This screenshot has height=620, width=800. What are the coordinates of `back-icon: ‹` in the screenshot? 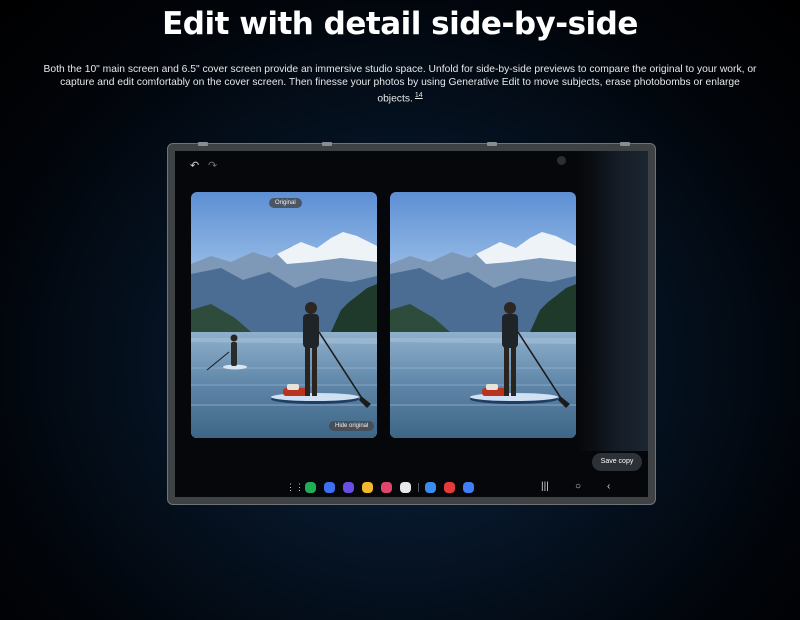 It's located at (608, 486).